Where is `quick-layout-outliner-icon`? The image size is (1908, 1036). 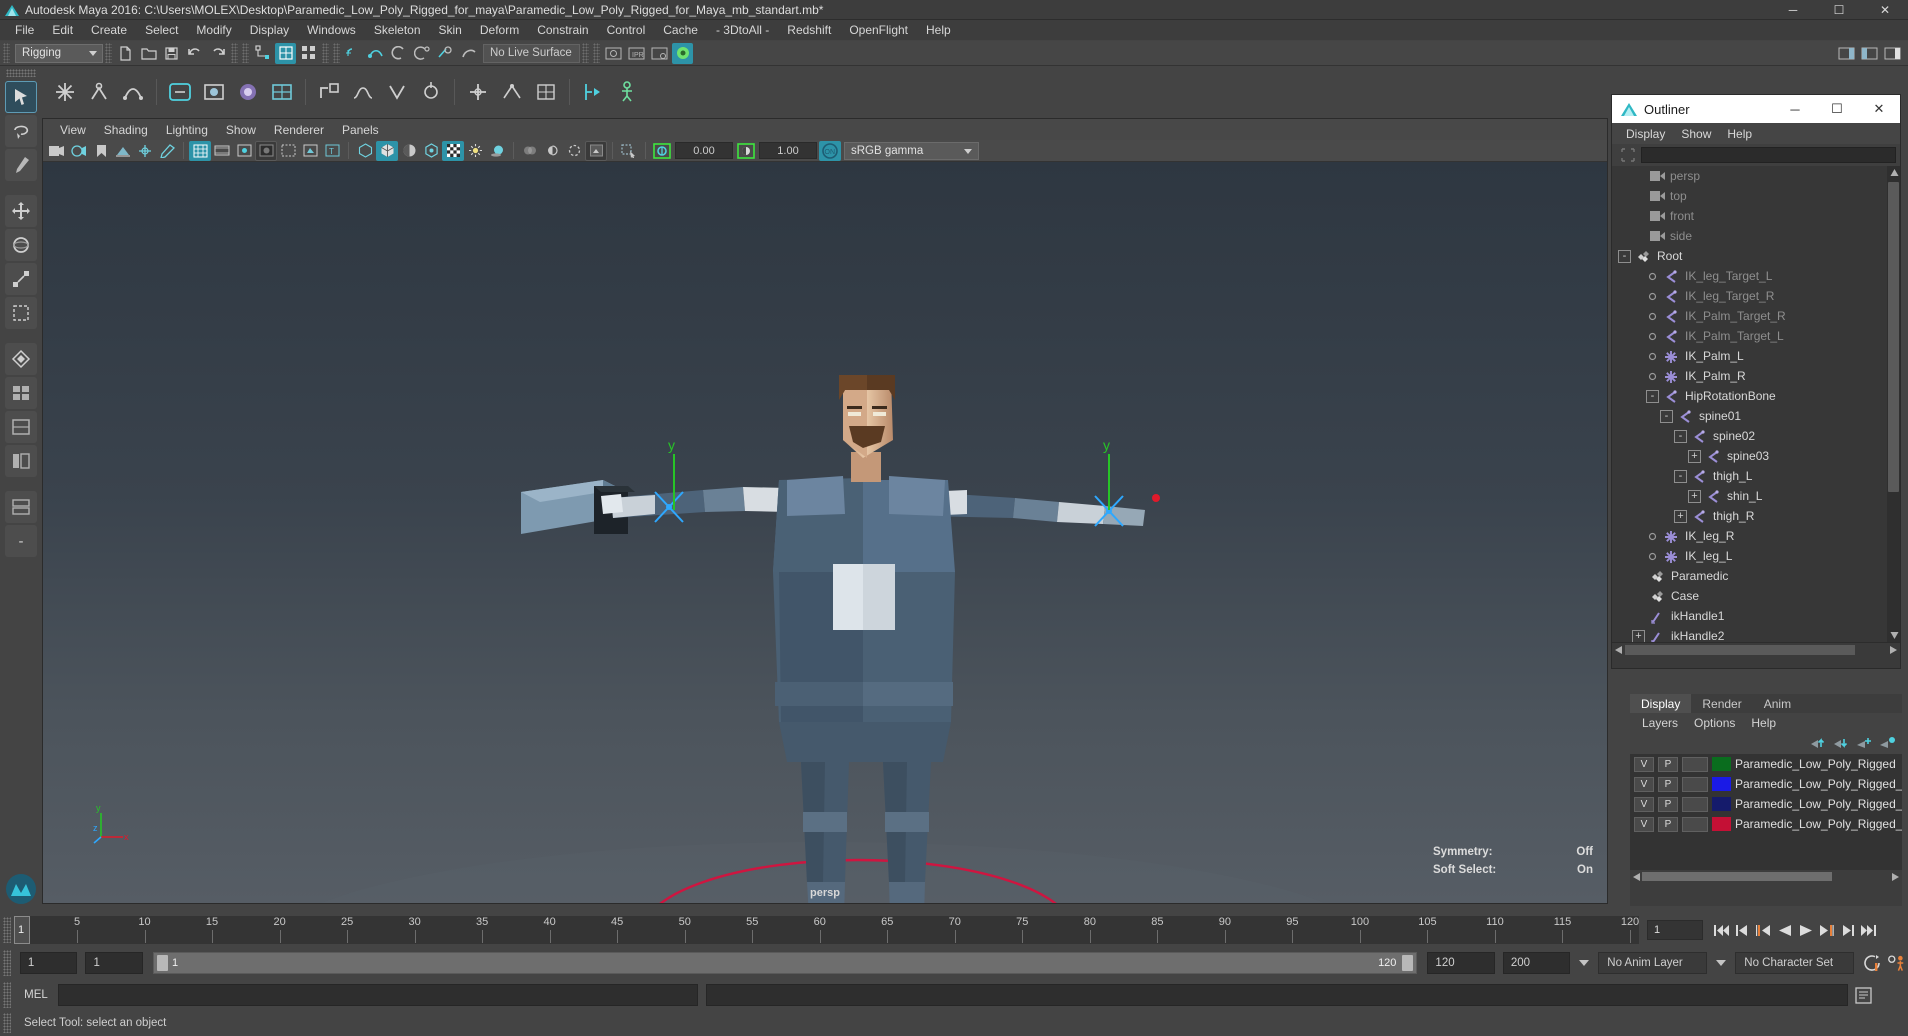 quick-layout-outliner-icon is located at coordinates (21, 461).